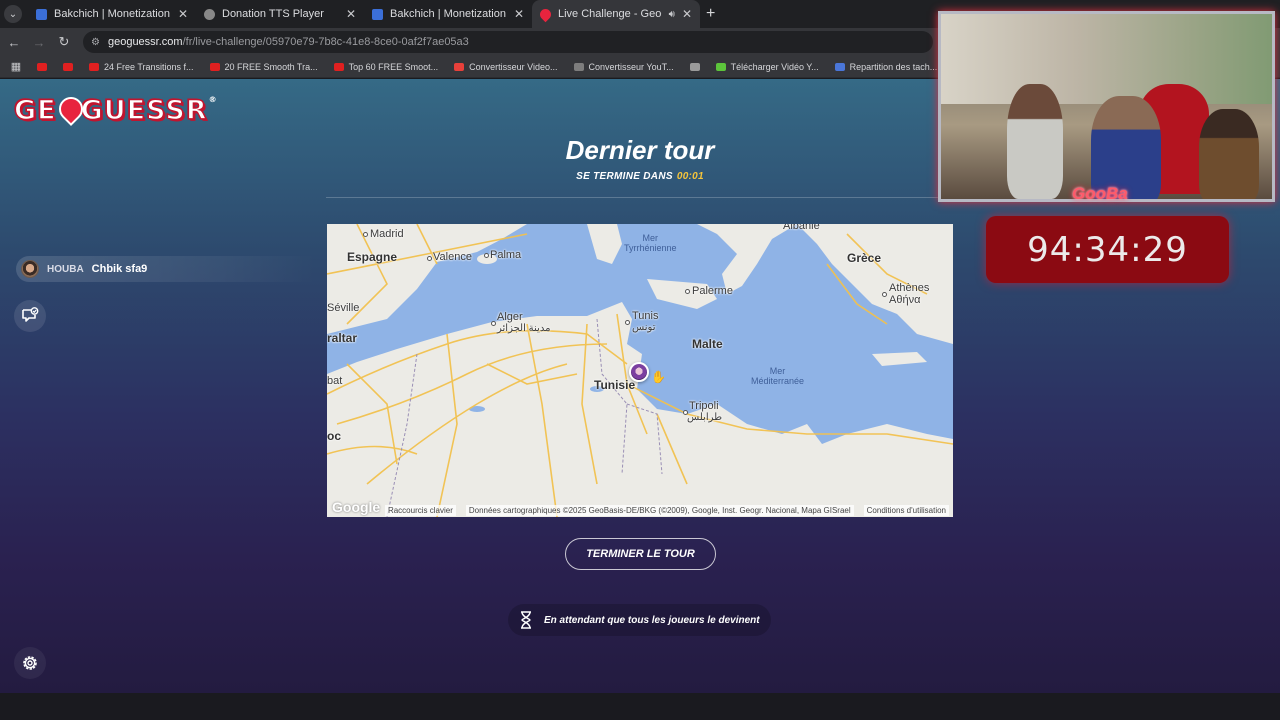  What do you see at coordinates (1106, 106) in the screenshot?
I see `webcam-overlay` at bounding box center [1106, 106].